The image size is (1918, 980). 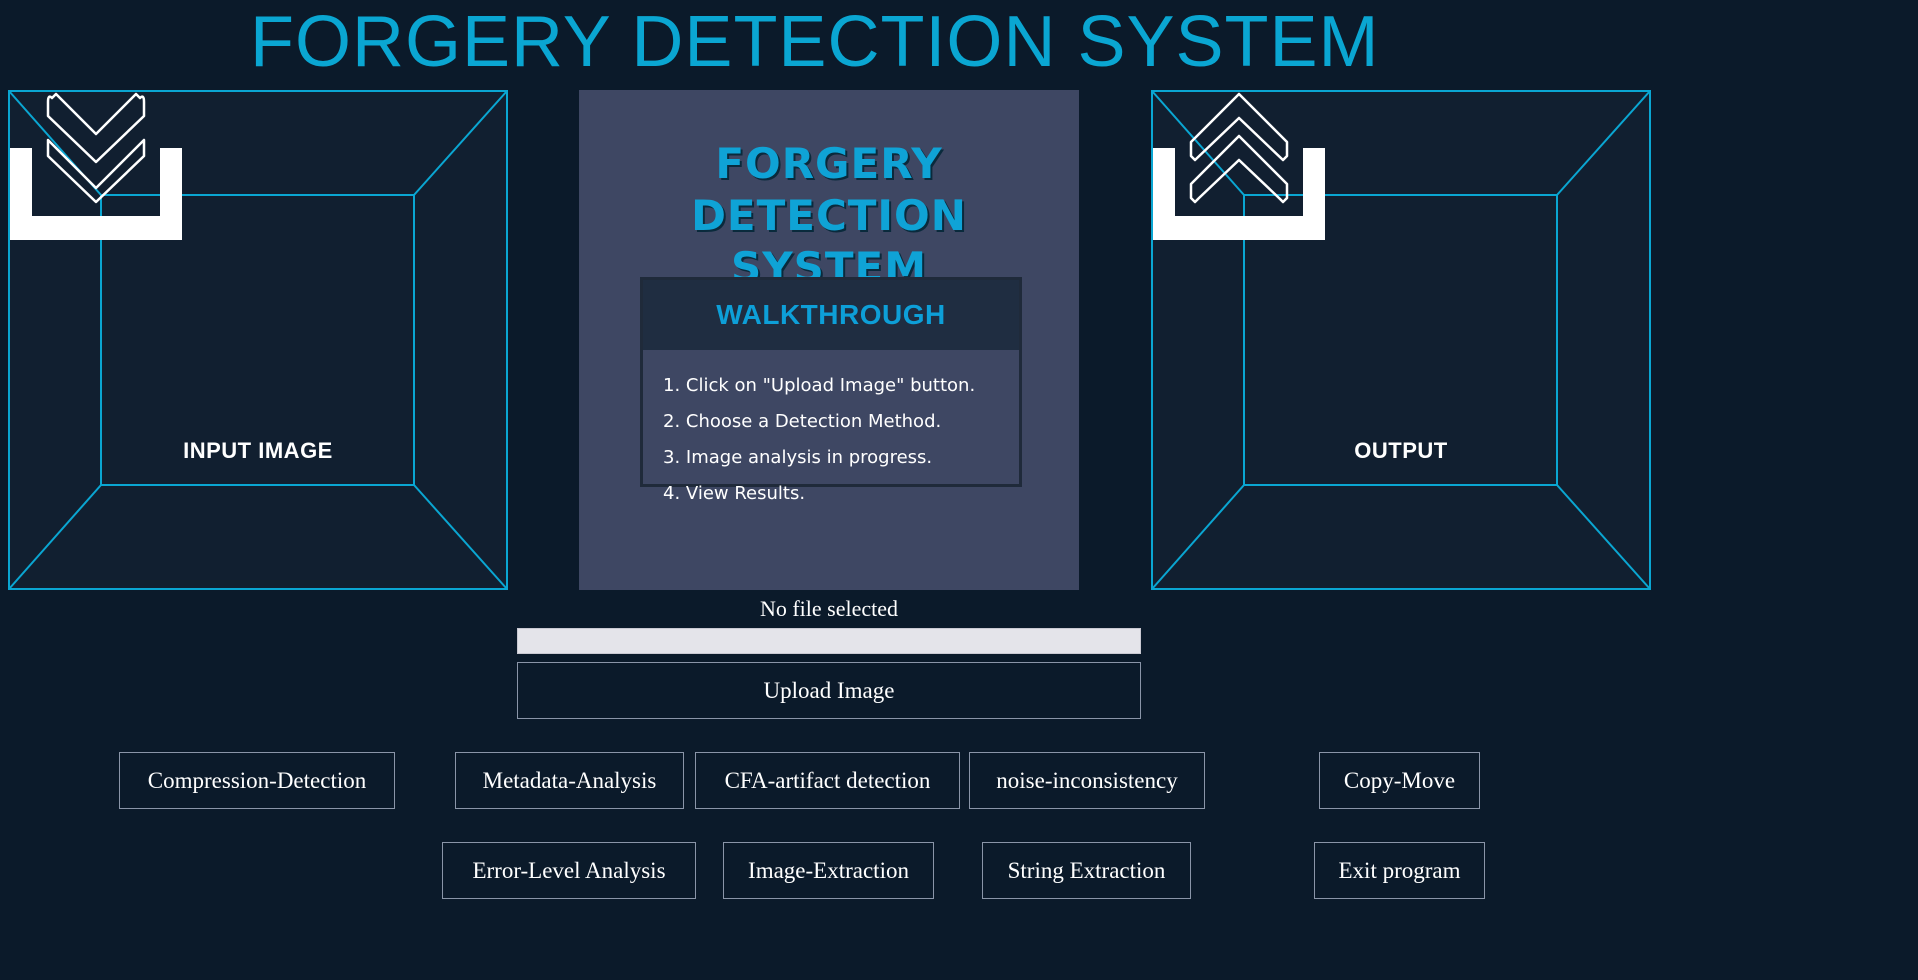 I want to click on metadata-analysis-button: Metadata-Analysis, so click(x=569, y=780).